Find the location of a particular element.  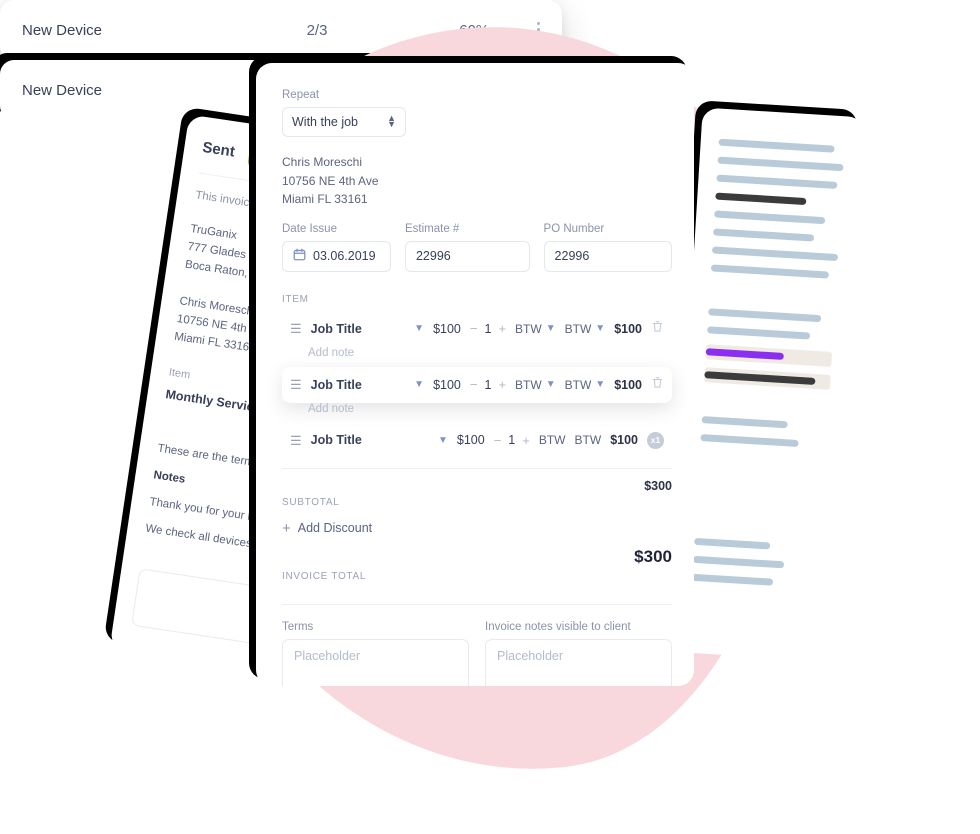

client-city: Miami FL 33161 is located at coordinates (325, 199).